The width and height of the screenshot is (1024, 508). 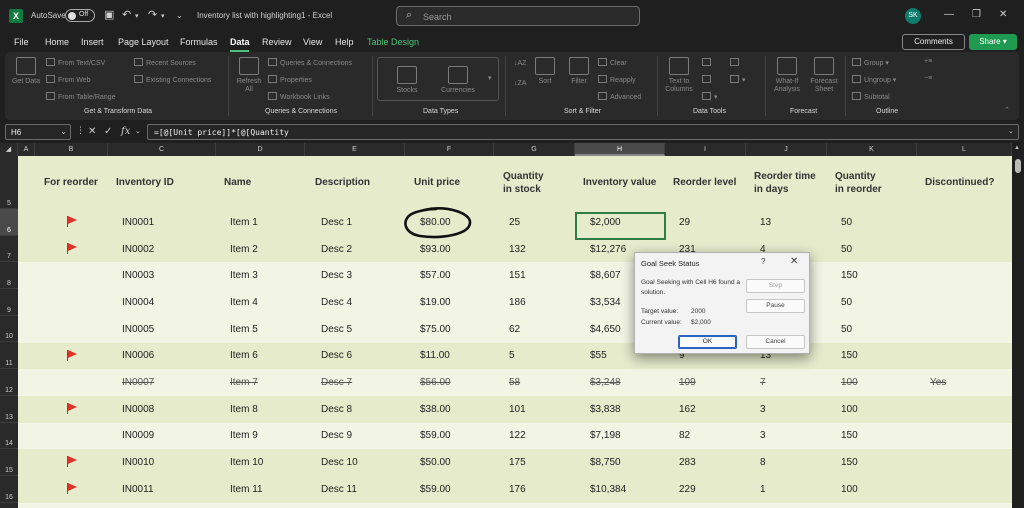 What do you see at coordinates (517, 489) in the screenshot?
I see `cell-quantity-in-stock: 176` at bounding box center [517, 489].